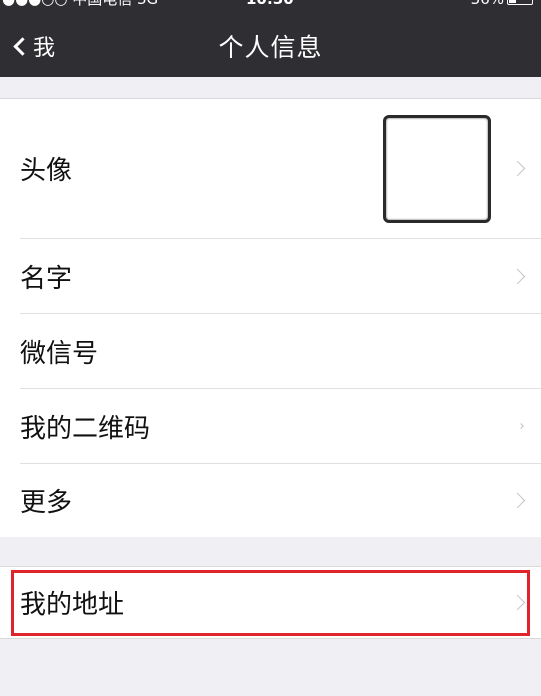 This screenshot has height=696, width=541. I want to click on row-wechat-id: 微信号, so click(270, 351).